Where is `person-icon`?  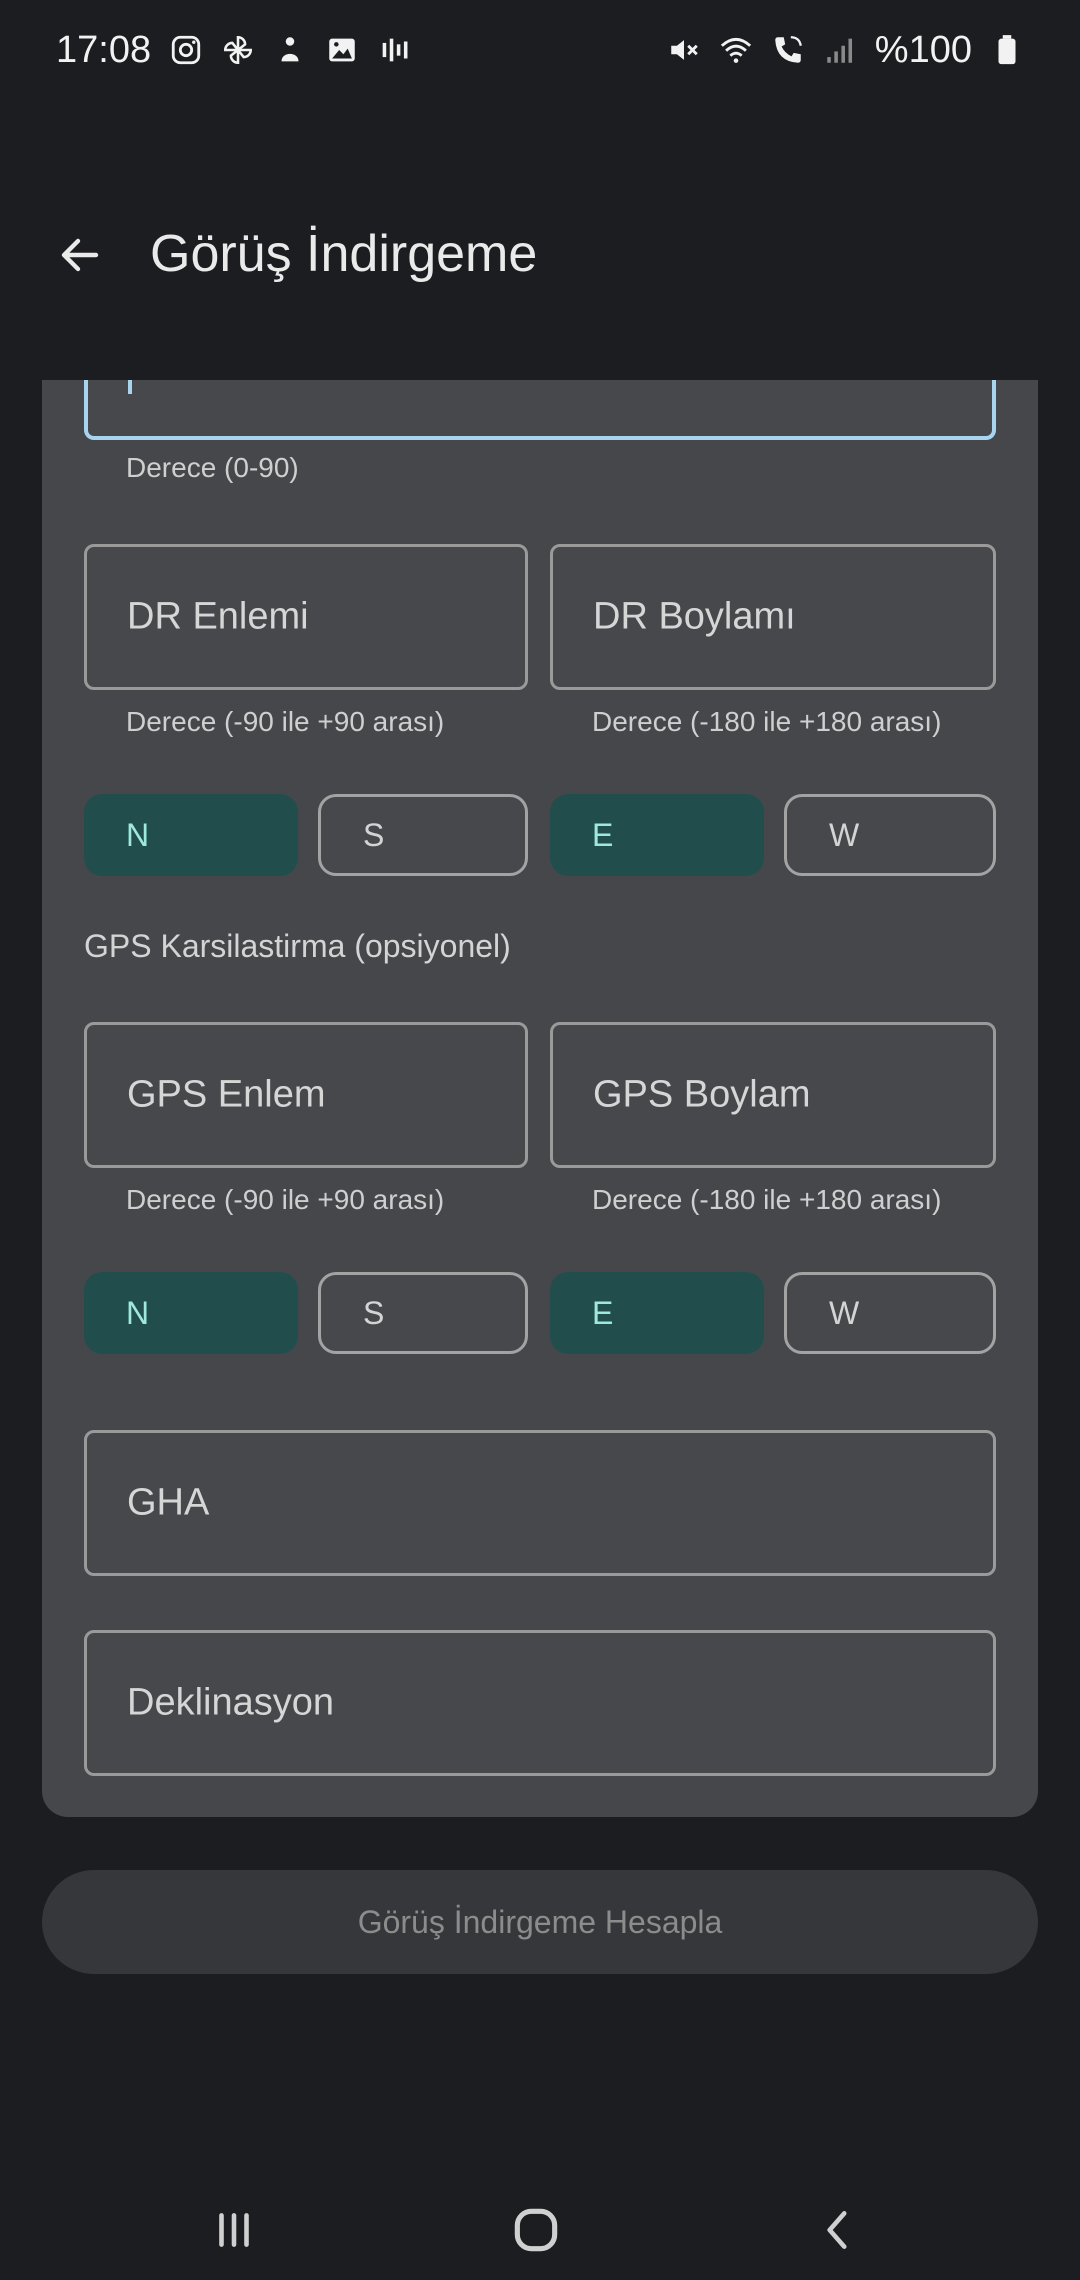
person-icon is located at coordinates (290, 50).